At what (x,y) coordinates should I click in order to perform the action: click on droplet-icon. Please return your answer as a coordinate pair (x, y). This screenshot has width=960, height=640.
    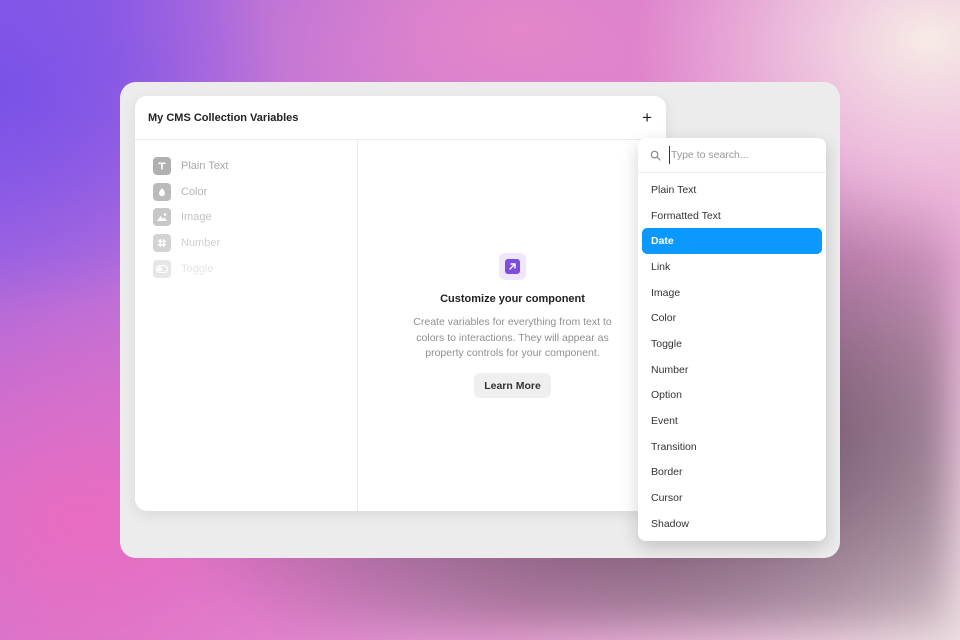
    Looking at the image, I should click on (162, 191).